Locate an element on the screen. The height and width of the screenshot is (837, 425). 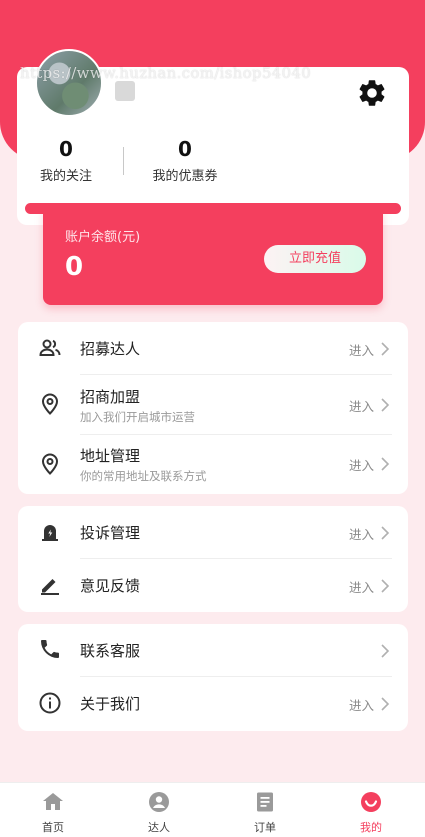
bottom-tab-bar: 首页 达人 订单 我的 is located at coordinates (212, 809).